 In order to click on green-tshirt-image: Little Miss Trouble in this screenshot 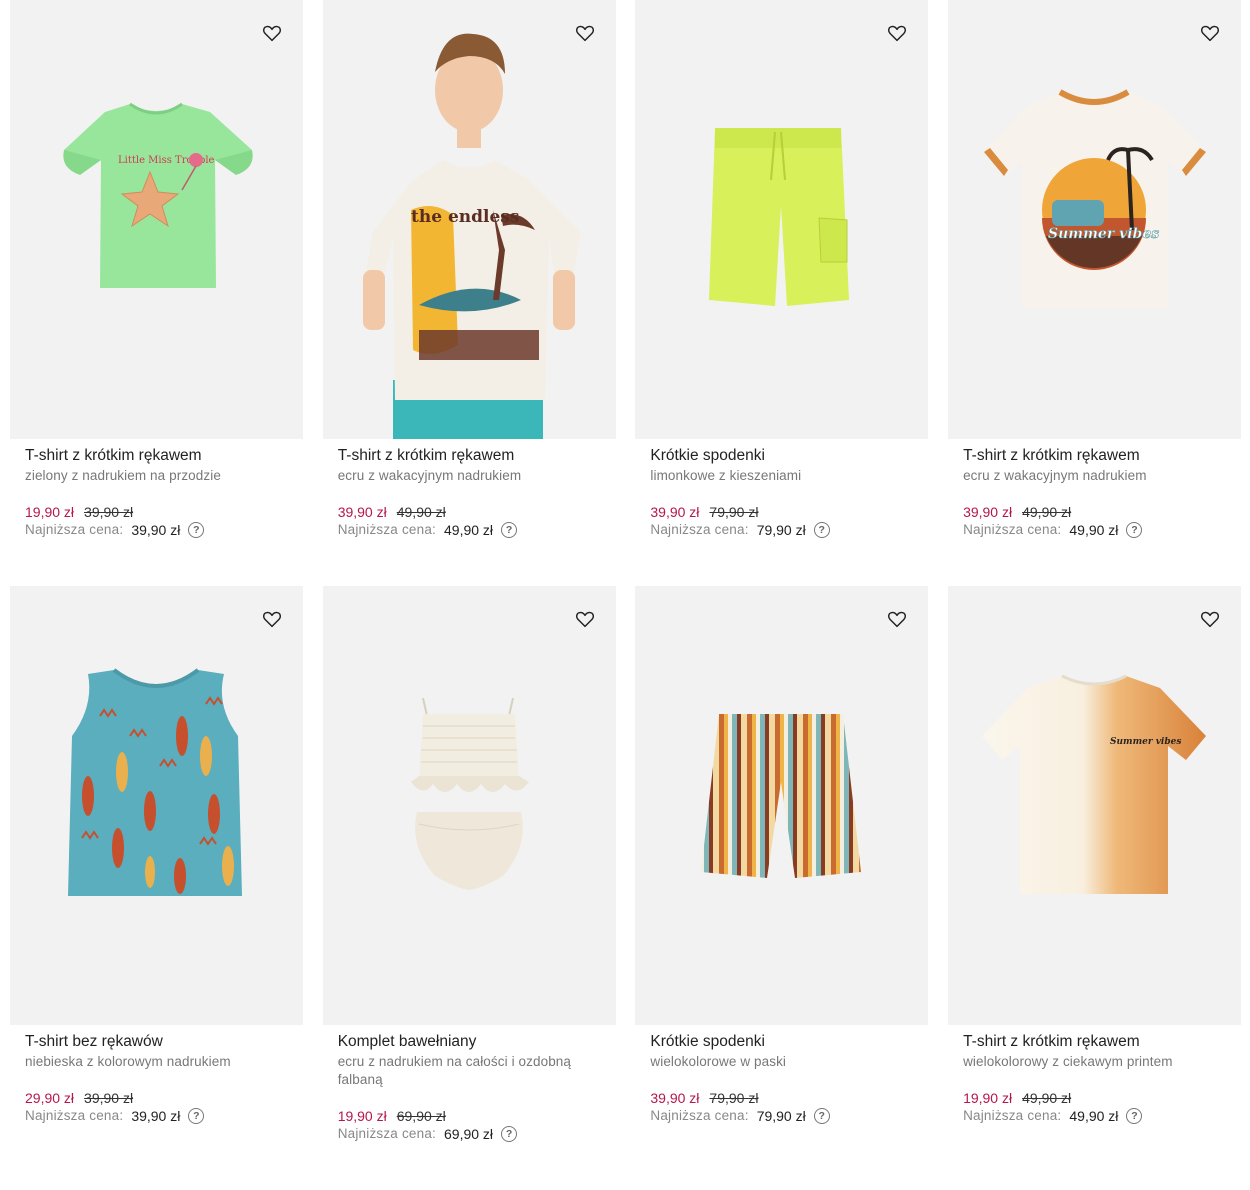, I will do `click(158, 195)`.